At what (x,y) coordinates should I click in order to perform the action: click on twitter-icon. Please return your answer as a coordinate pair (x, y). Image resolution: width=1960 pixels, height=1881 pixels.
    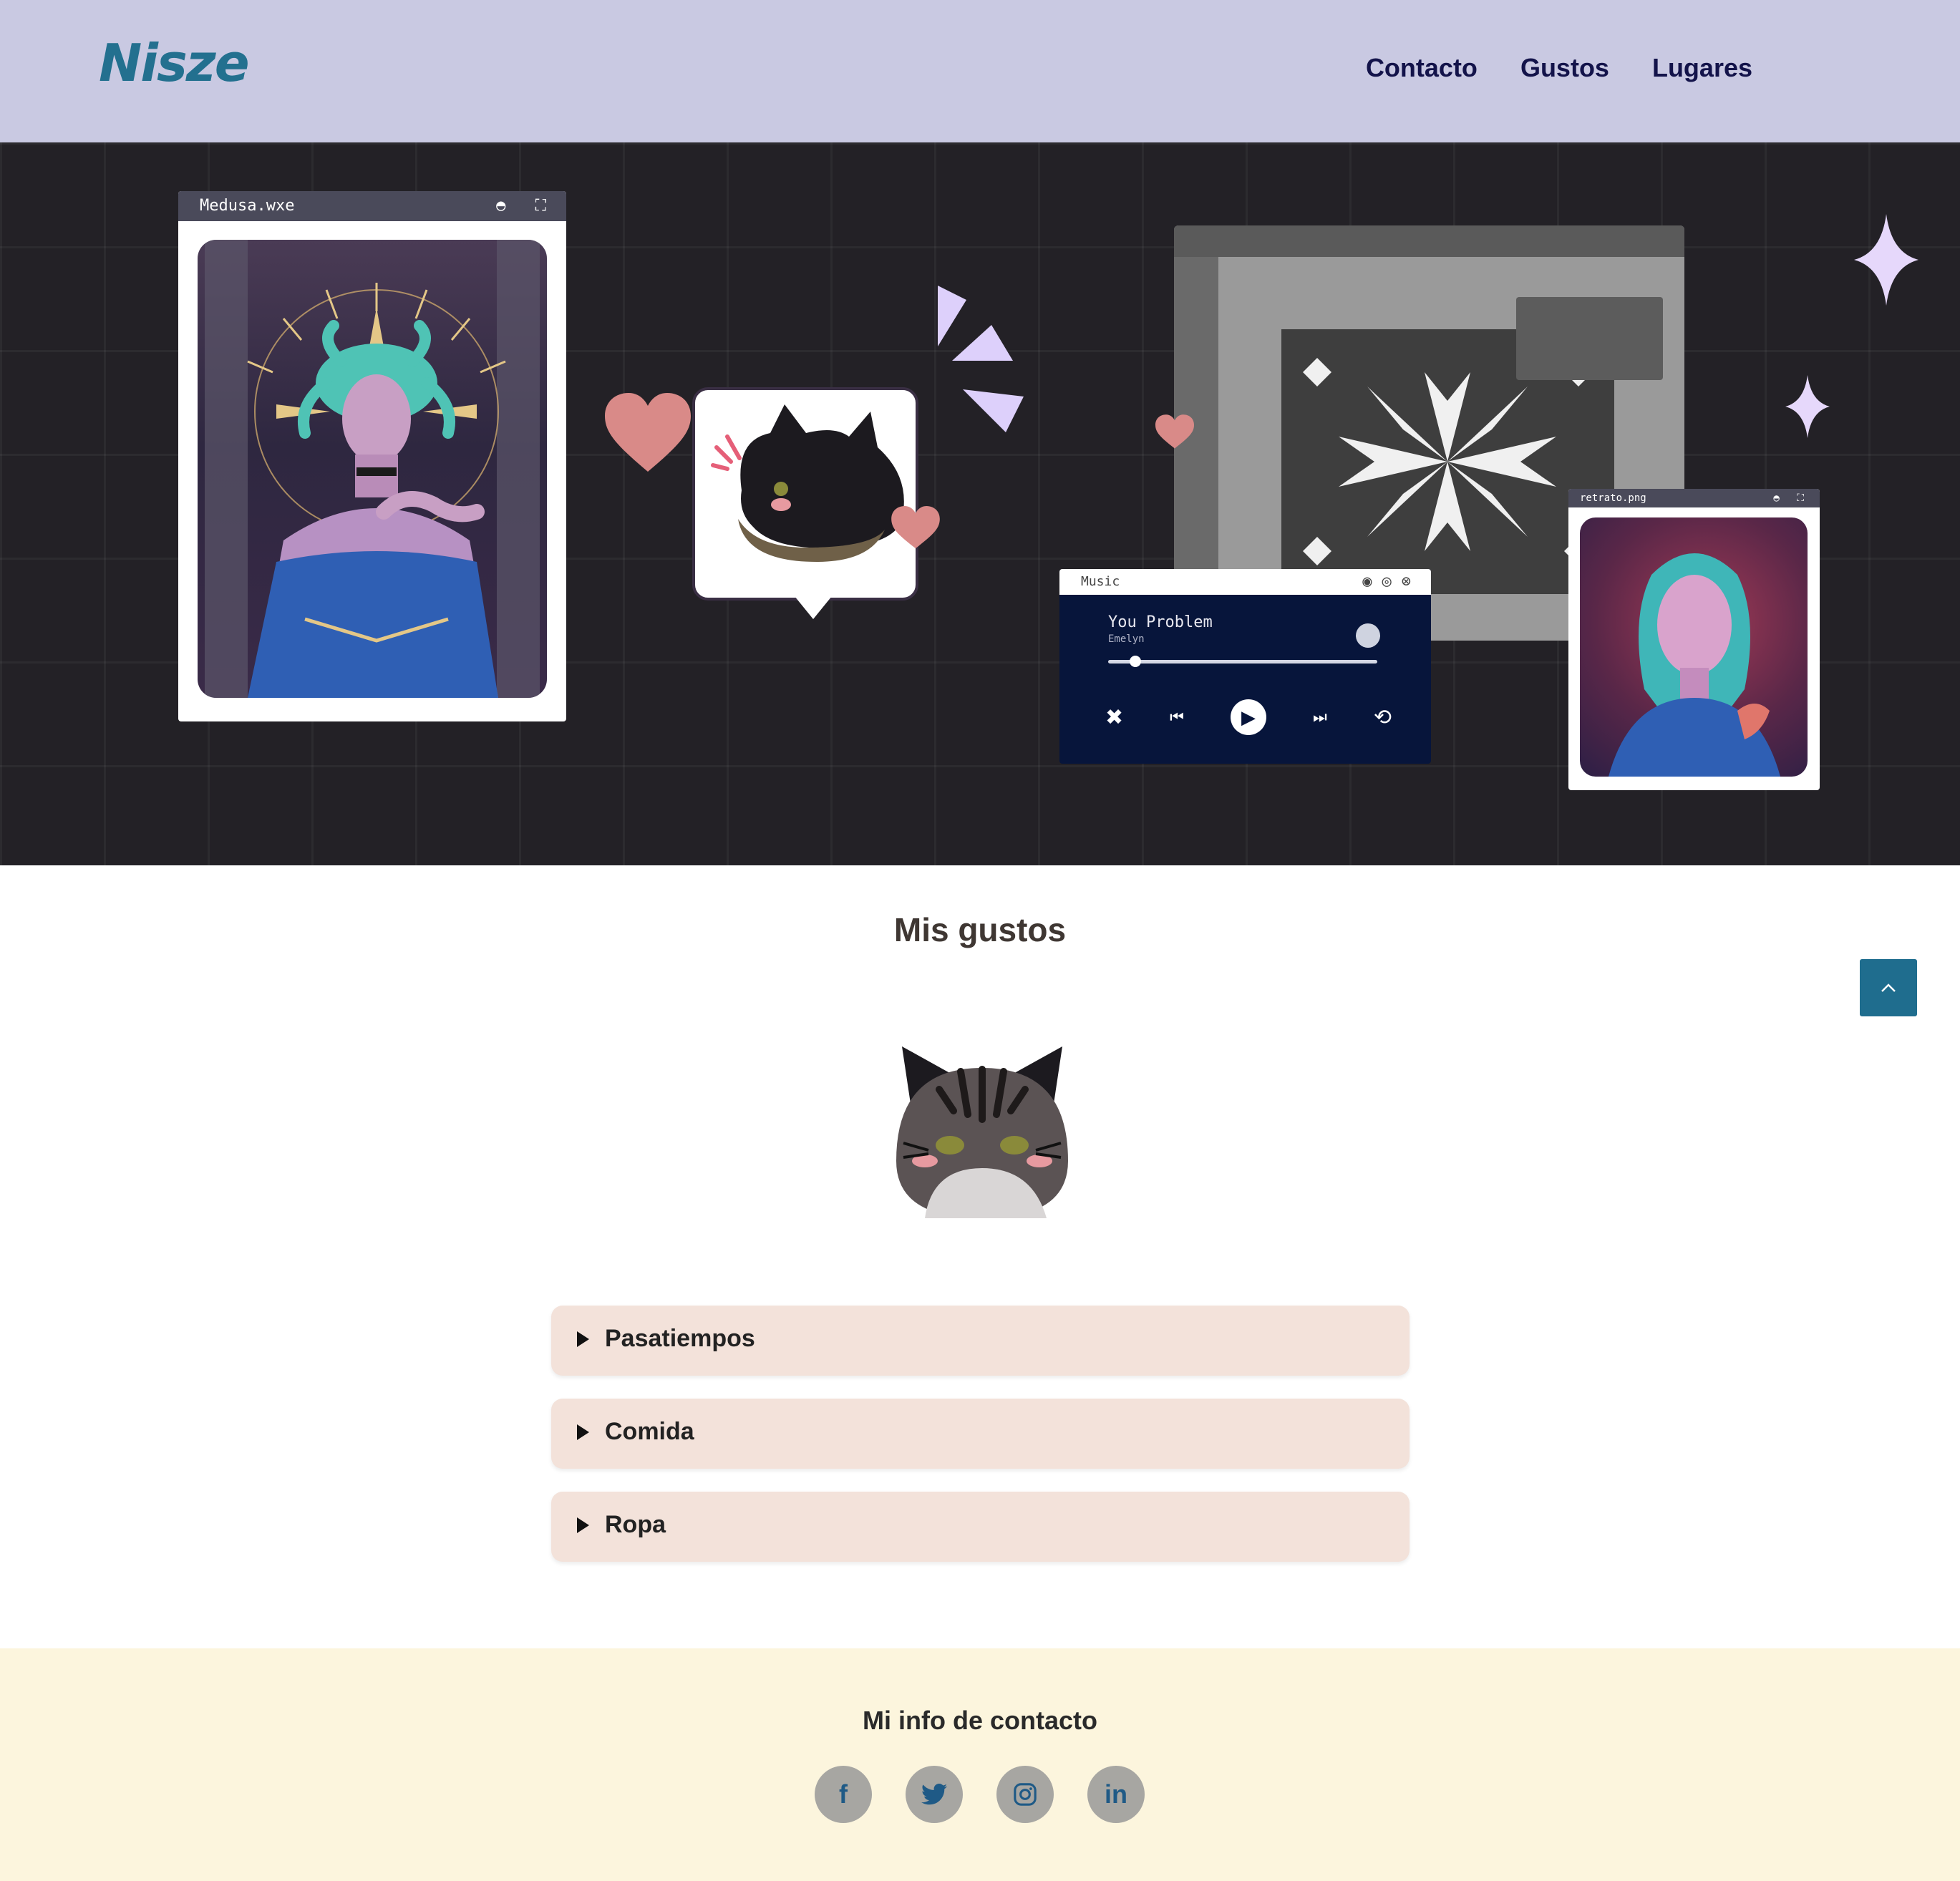
    Looking at the image, I should click on (934, 1794).